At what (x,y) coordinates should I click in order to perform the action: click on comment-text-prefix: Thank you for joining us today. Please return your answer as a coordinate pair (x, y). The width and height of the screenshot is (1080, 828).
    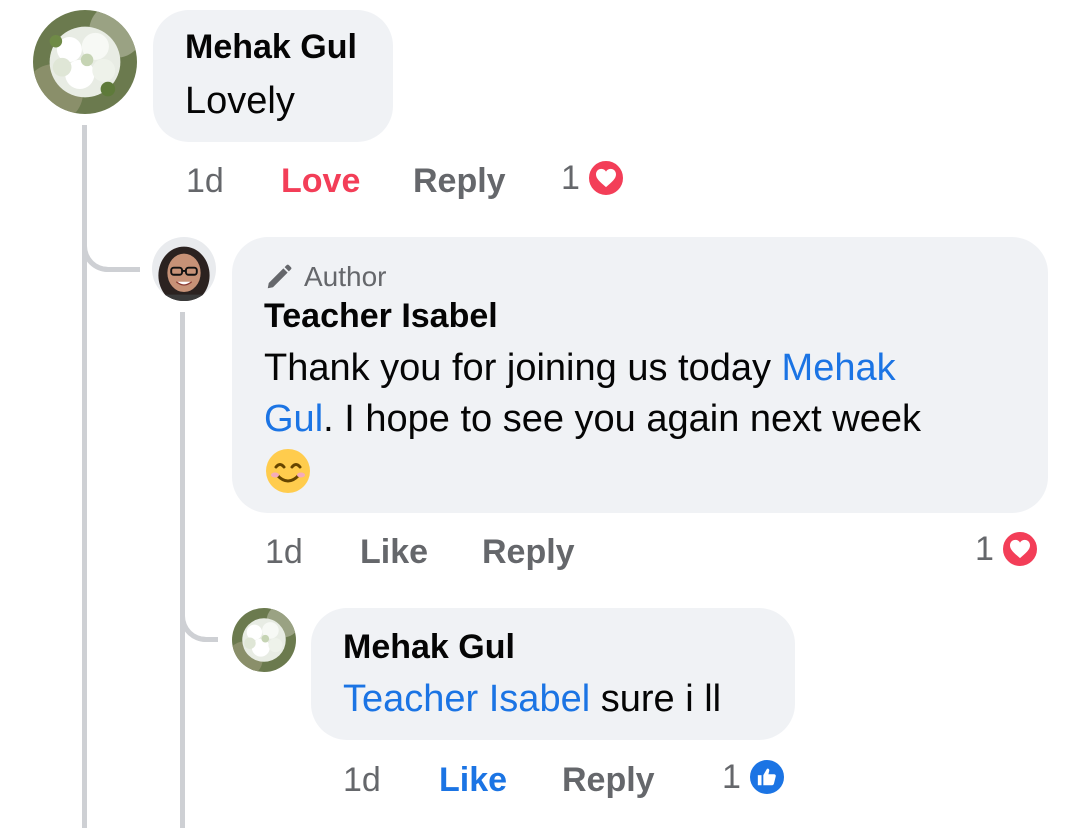
    Looking at the image, I should click on (517, 368).